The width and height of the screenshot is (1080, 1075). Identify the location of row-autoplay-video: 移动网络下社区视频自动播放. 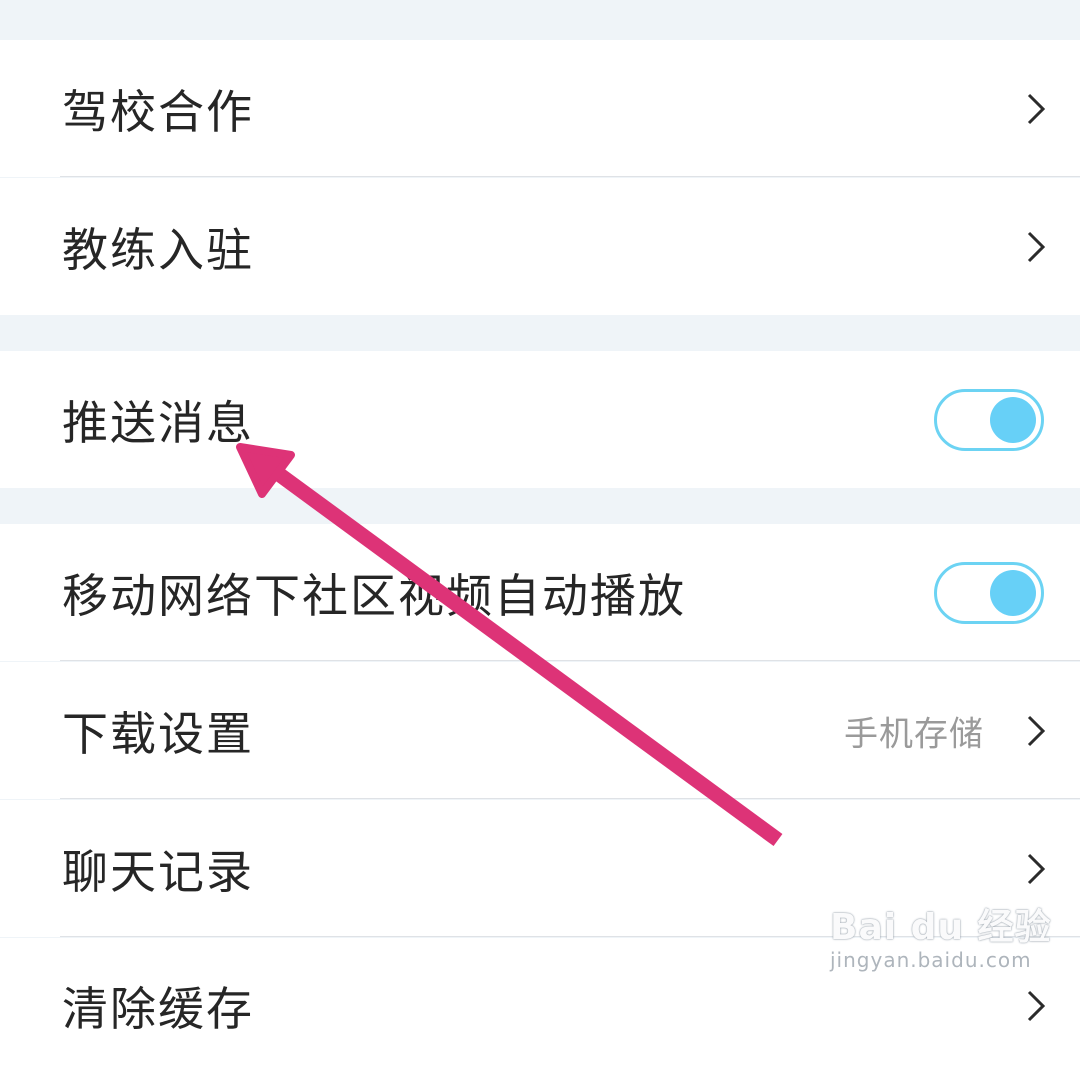
(540, 592).